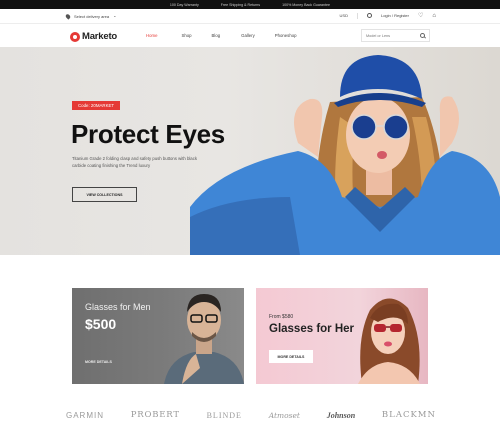  I want to click on nav-phoneshop: Phoneshop, so click(286, 35).